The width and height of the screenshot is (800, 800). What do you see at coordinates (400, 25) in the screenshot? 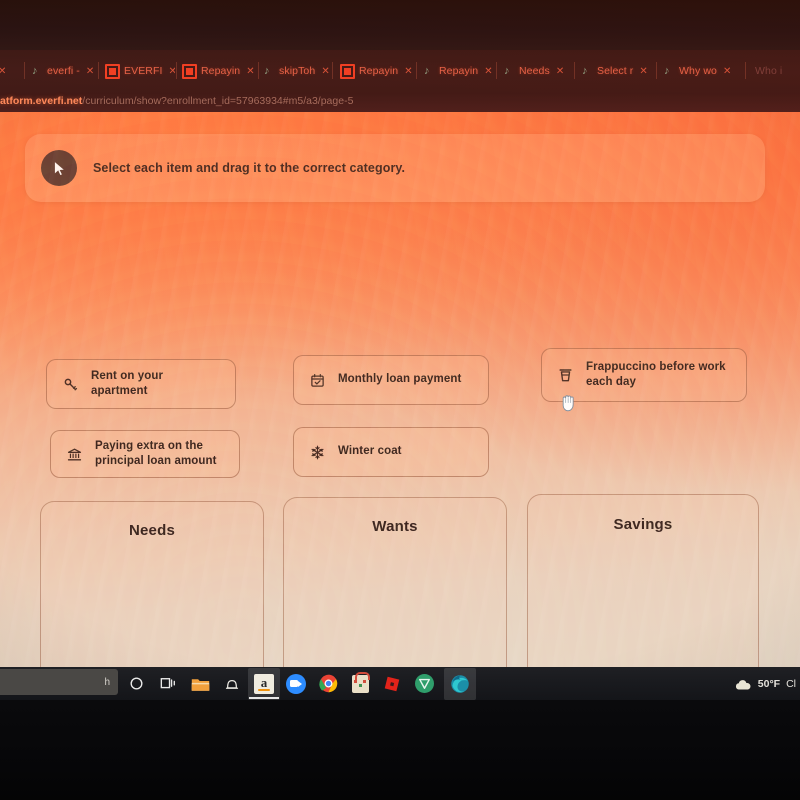
I see `laptop-bezel-top` at bounding box center [400, 25].